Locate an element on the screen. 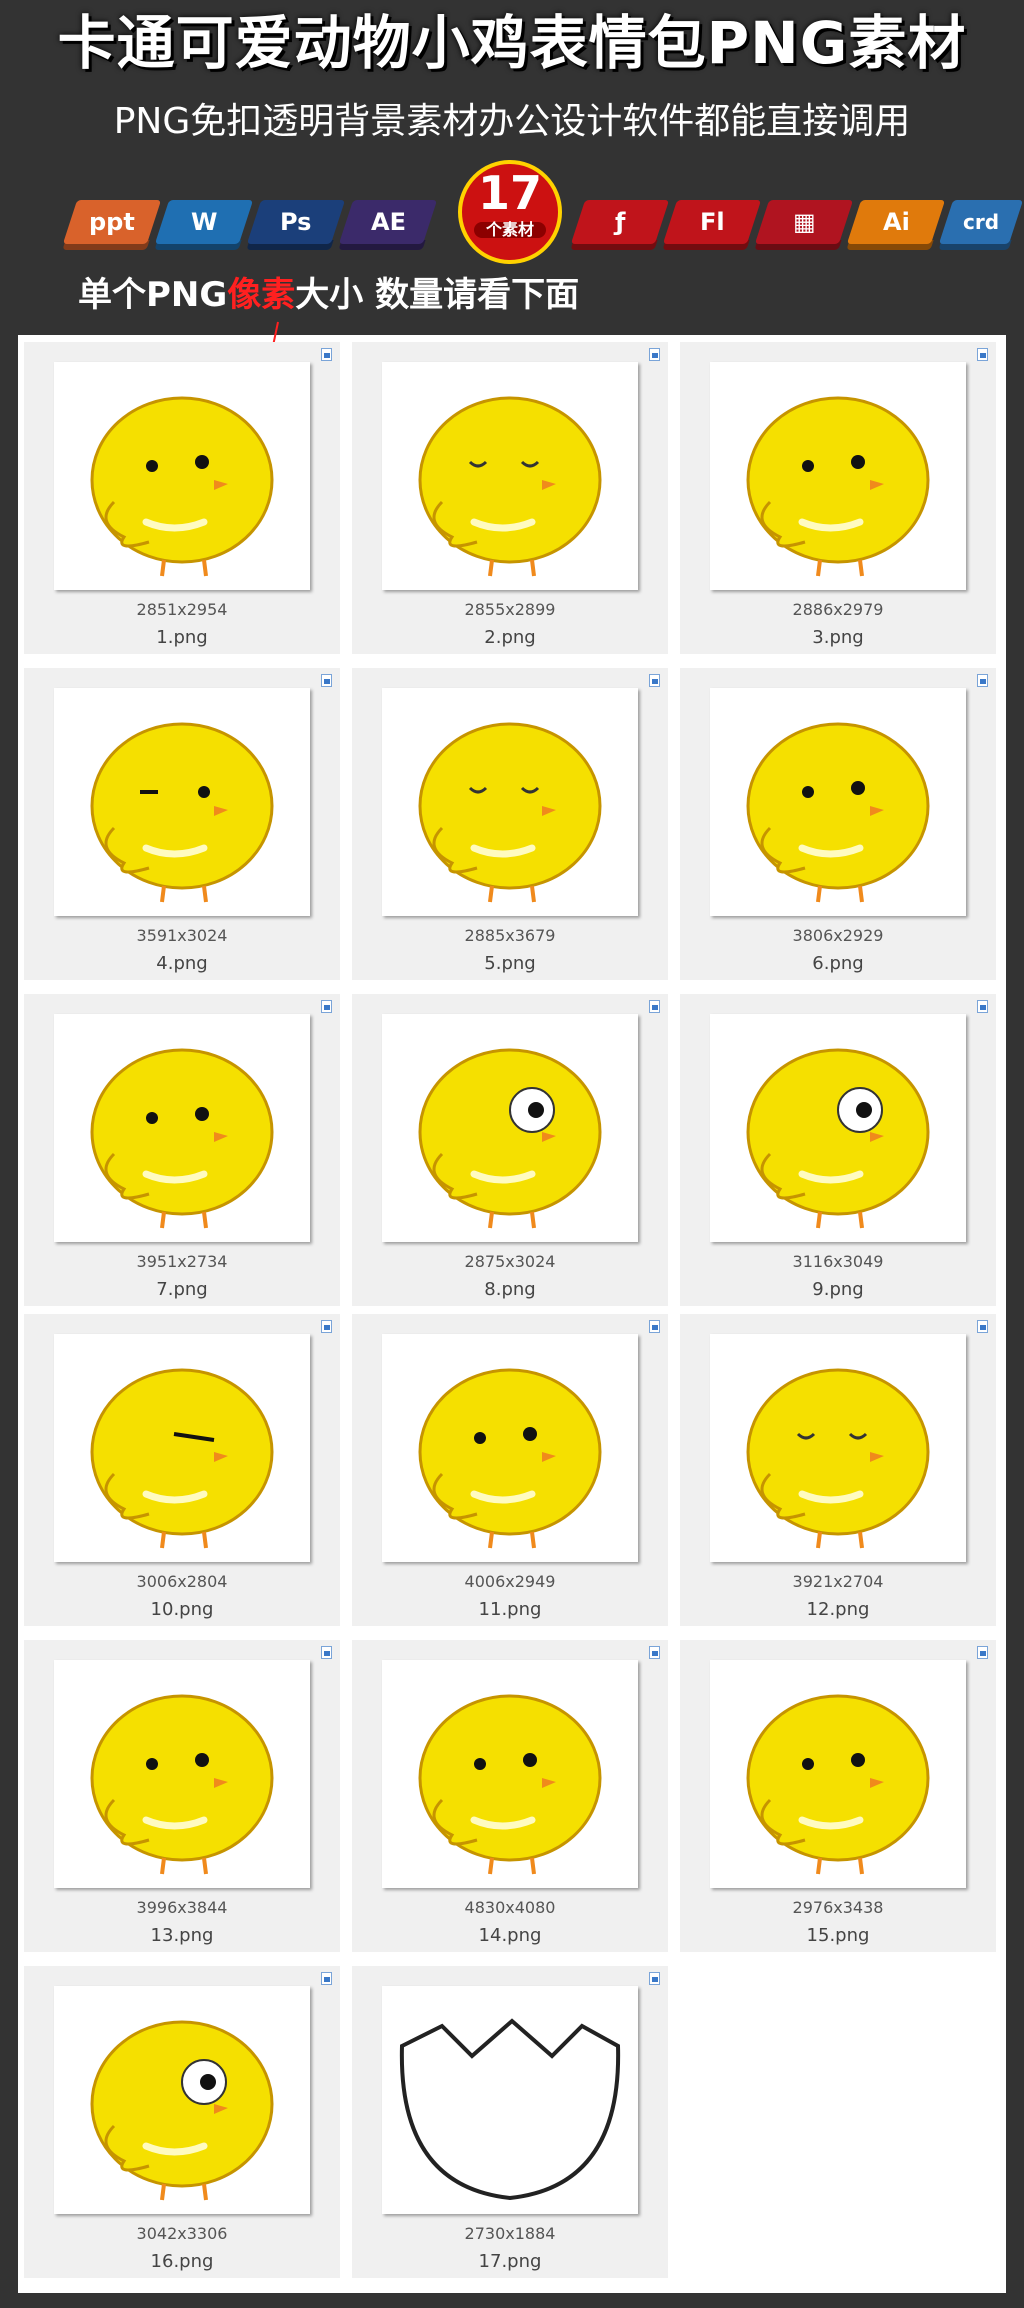 This screenshot has width=1024, height=2308. caption-text-2: 大小 数量请看下面 is located at coordinates (437, 295).